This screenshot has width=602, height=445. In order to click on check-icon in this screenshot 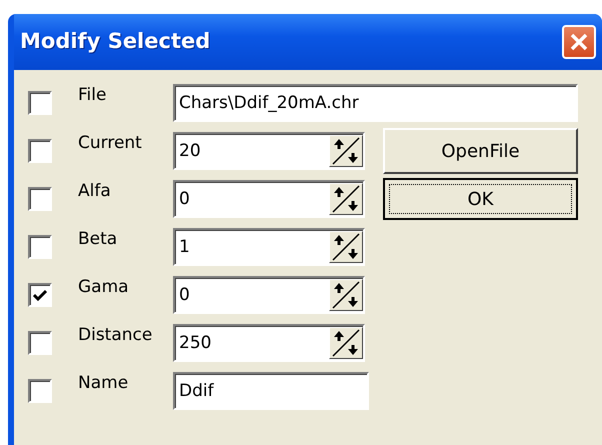, I will do `click(40, 295)`.